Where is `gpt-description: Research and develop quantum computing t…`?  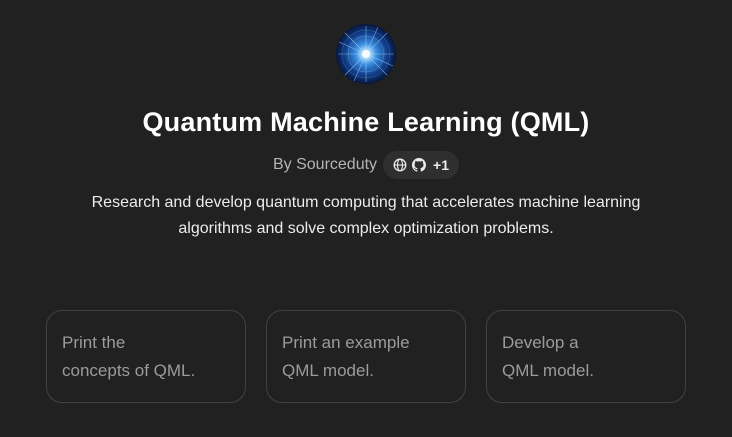
gpt-description: Research and develop quantum computing t… is located at coordinates (366, 215).